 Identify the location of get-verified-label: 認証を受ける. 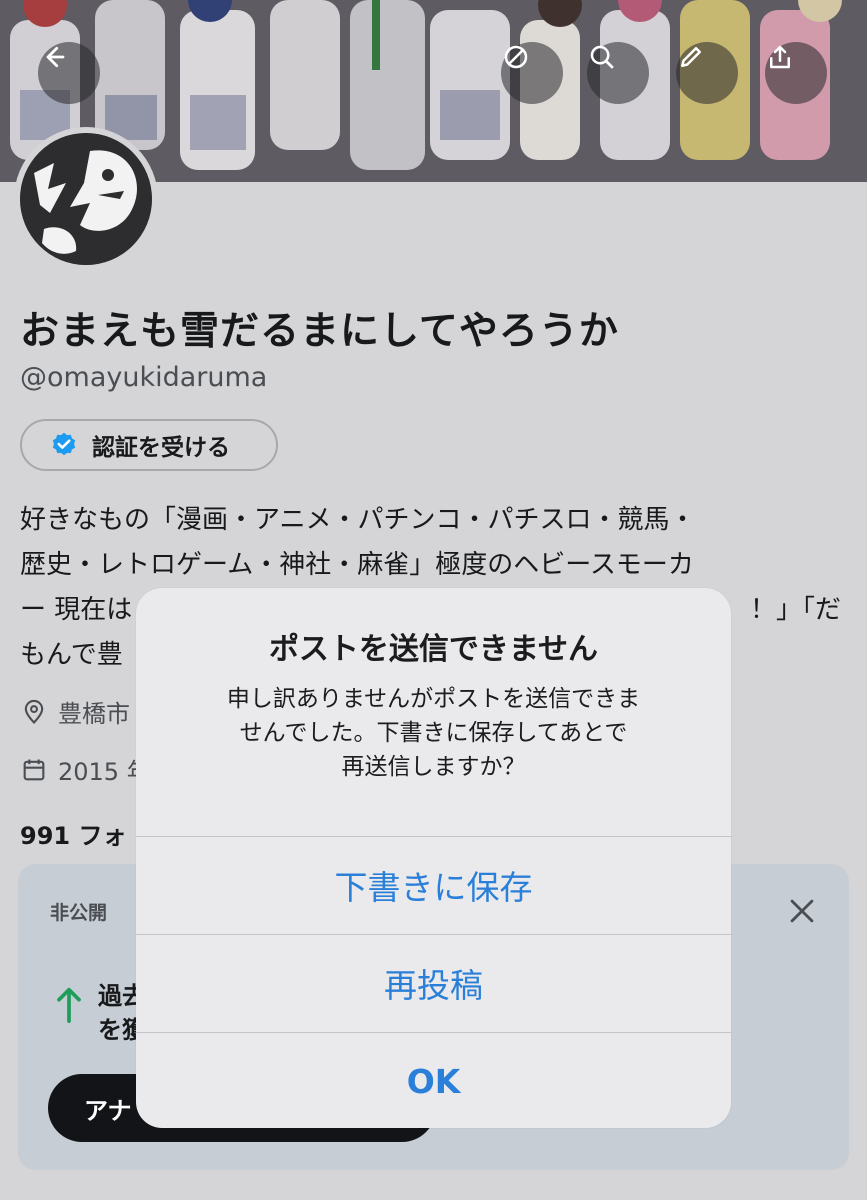
(161, 448).